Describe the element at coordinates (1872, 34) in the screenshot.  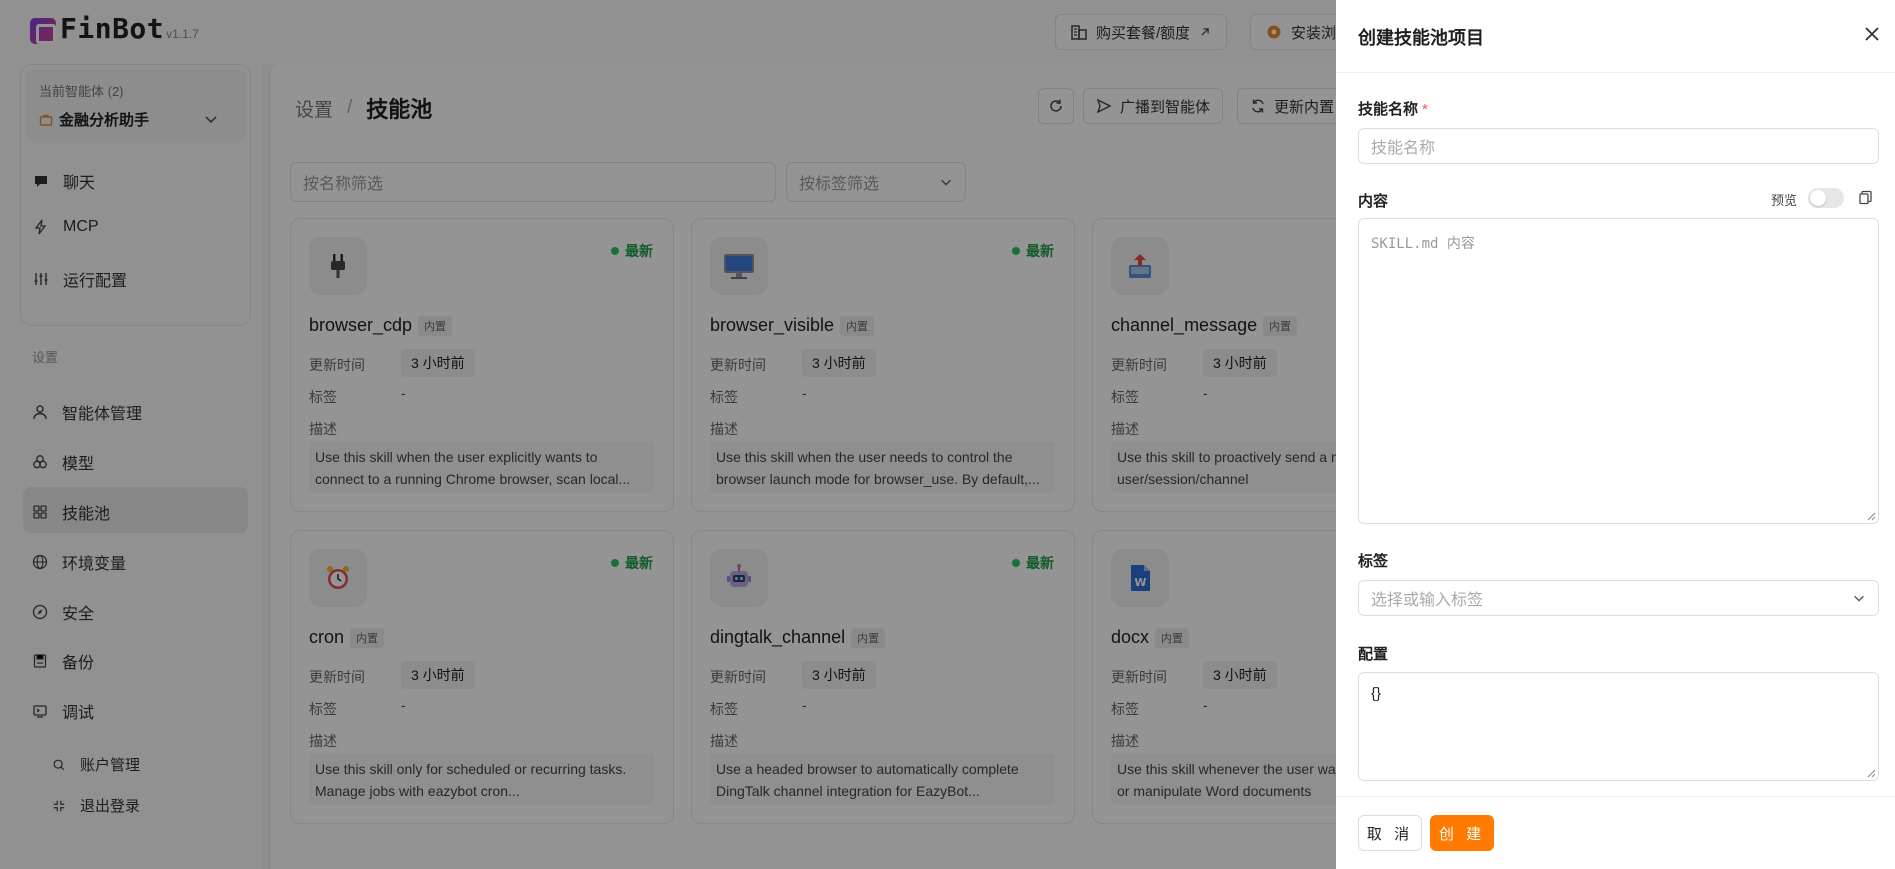
I see `close-icon` at that location.